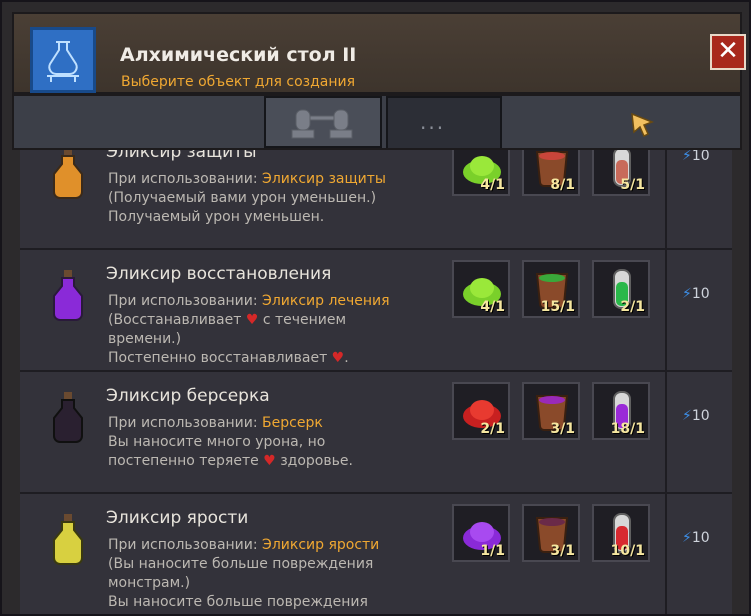 The height and width of the screenshot is (616, 751). Describe the element at coordinates (238, 82) in the screenshot. I see `window-subtitle: Выберите объект для создания` at that location.